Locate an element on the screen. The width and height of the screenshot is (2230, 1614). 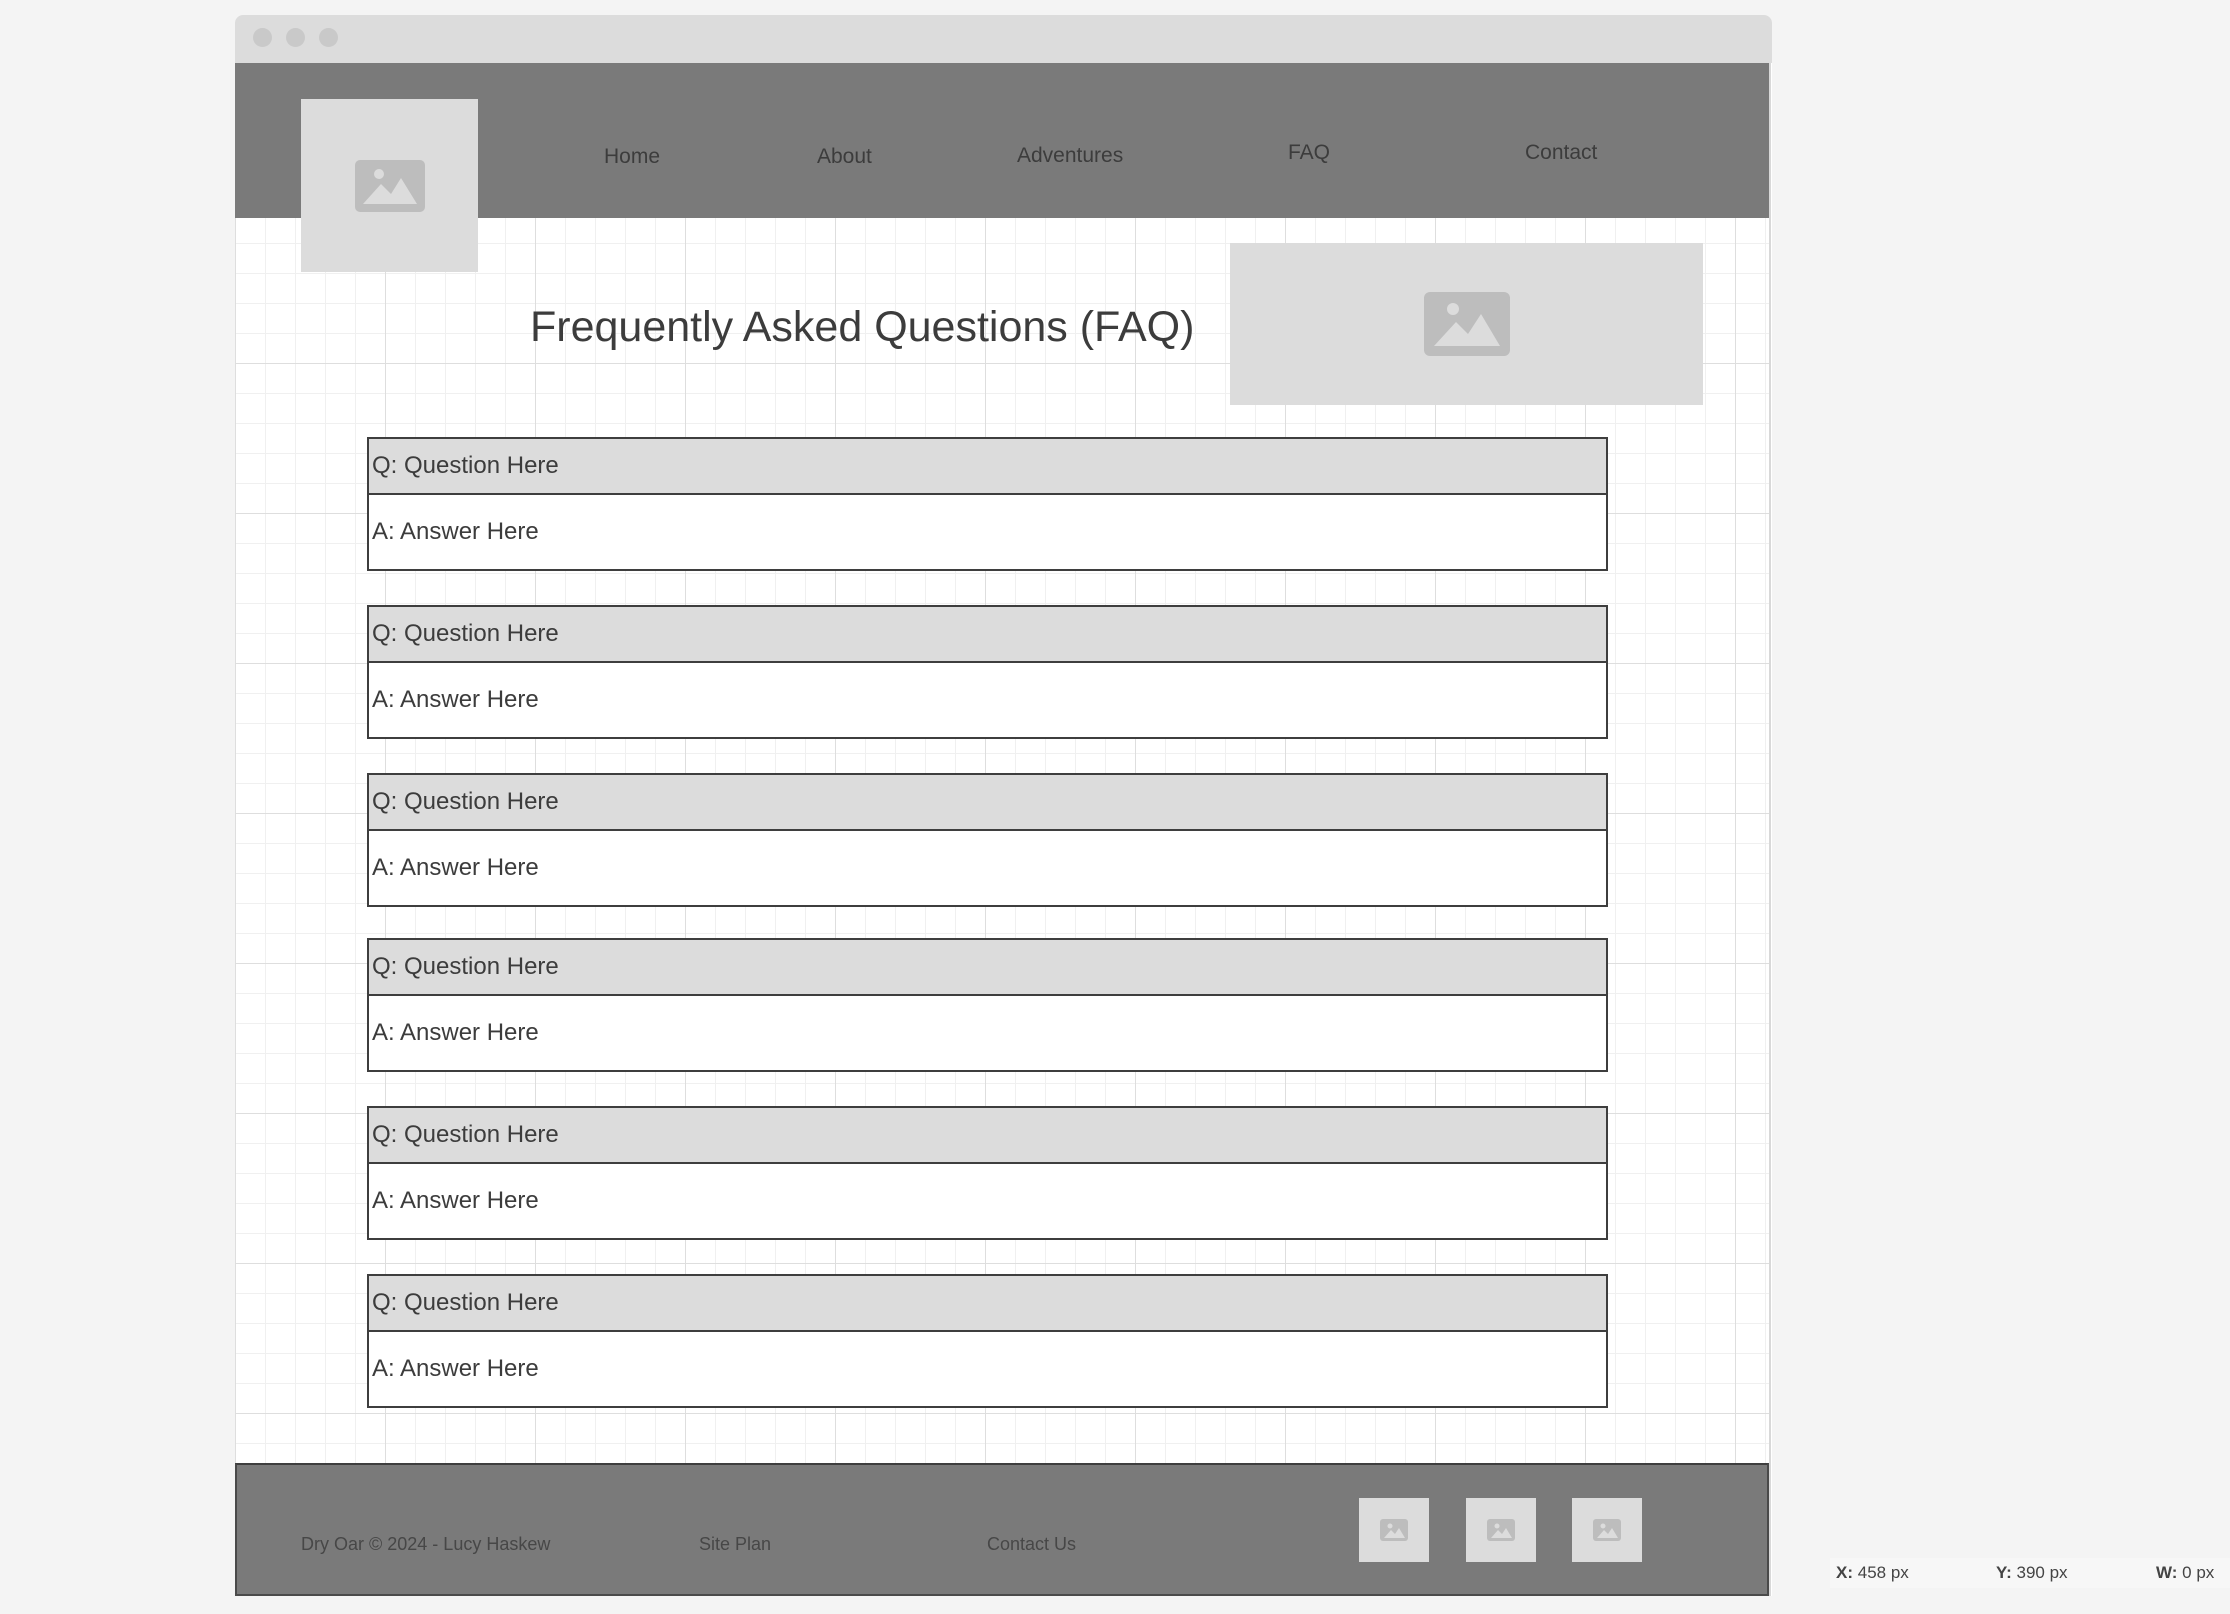
nav-about: About is located at coordinates (844, 157).